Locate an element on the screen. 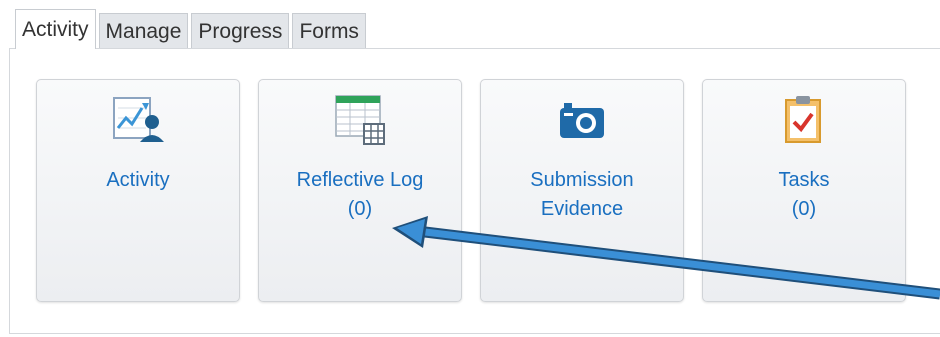 Image resolution: width=940 pixels, height=337 pixels. reflective-log-tile: Reflective Log (0) is located at coordinates (360, 190).